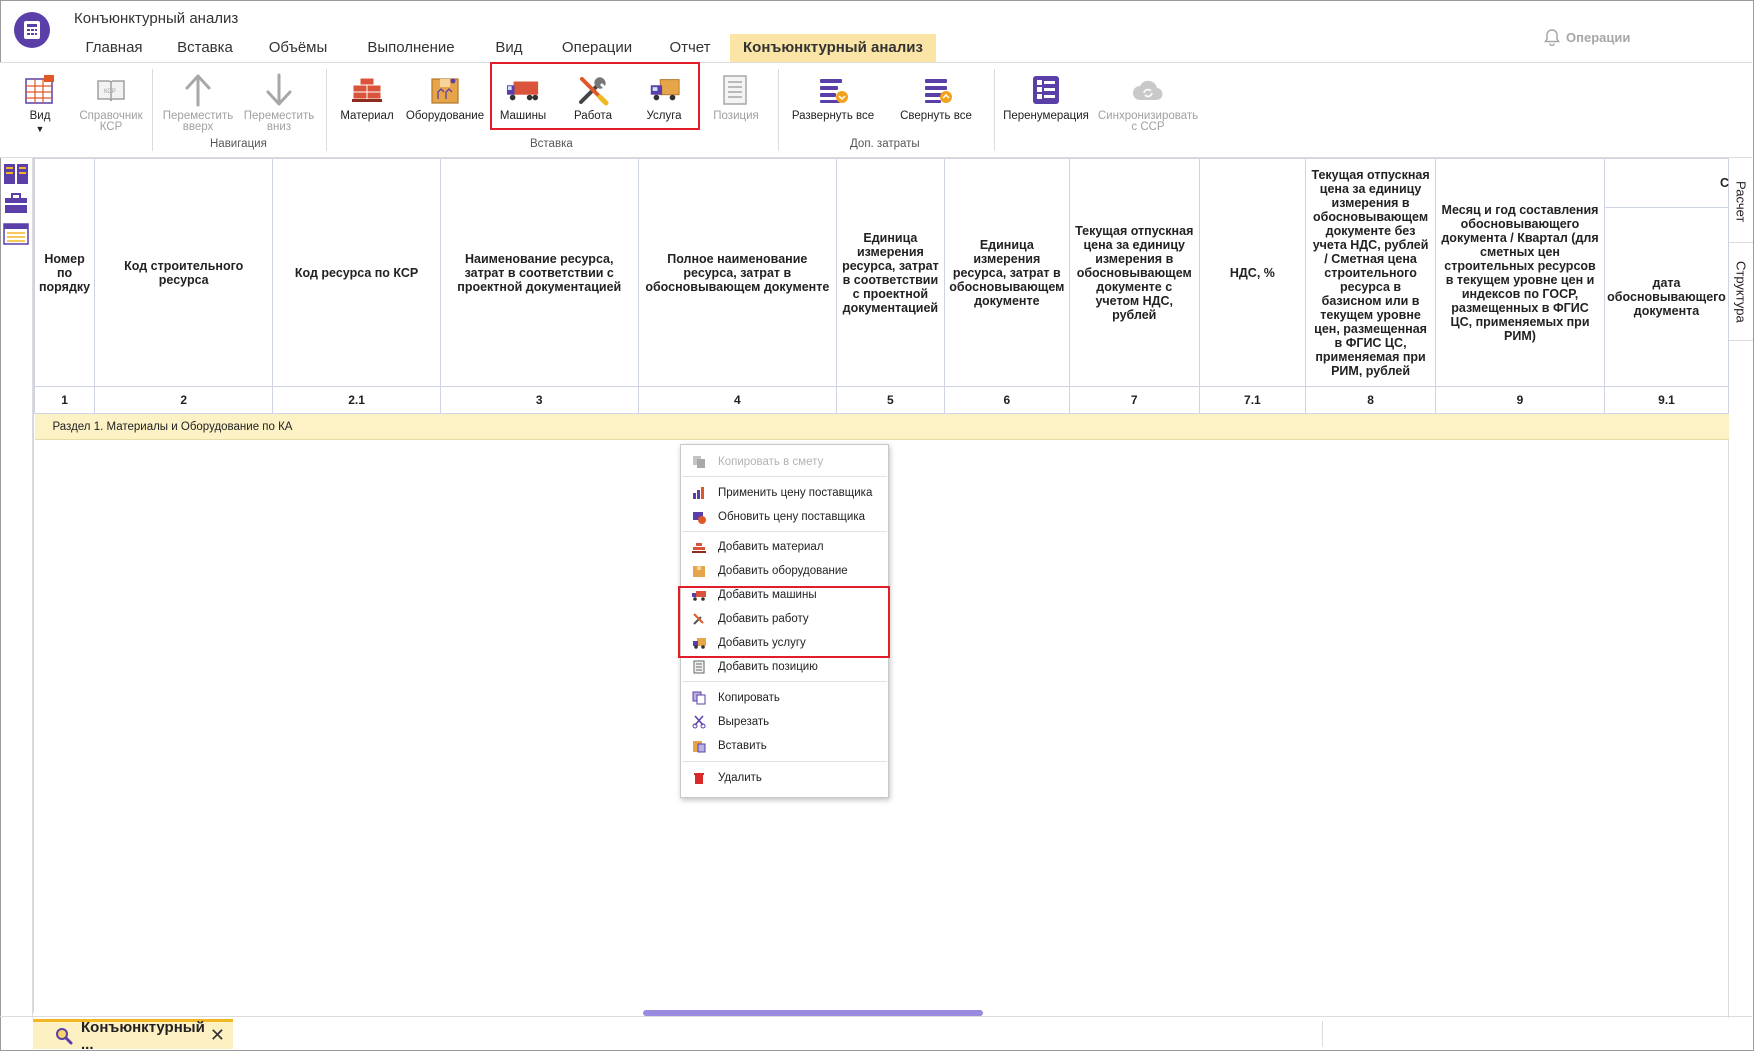 This screenshot has width=1754, height=1053. What do you see at coordinates (111, 121) in the screenshot?
I see `ksr-reference-label: Справочник КСР` at bounding box center [111, 121].